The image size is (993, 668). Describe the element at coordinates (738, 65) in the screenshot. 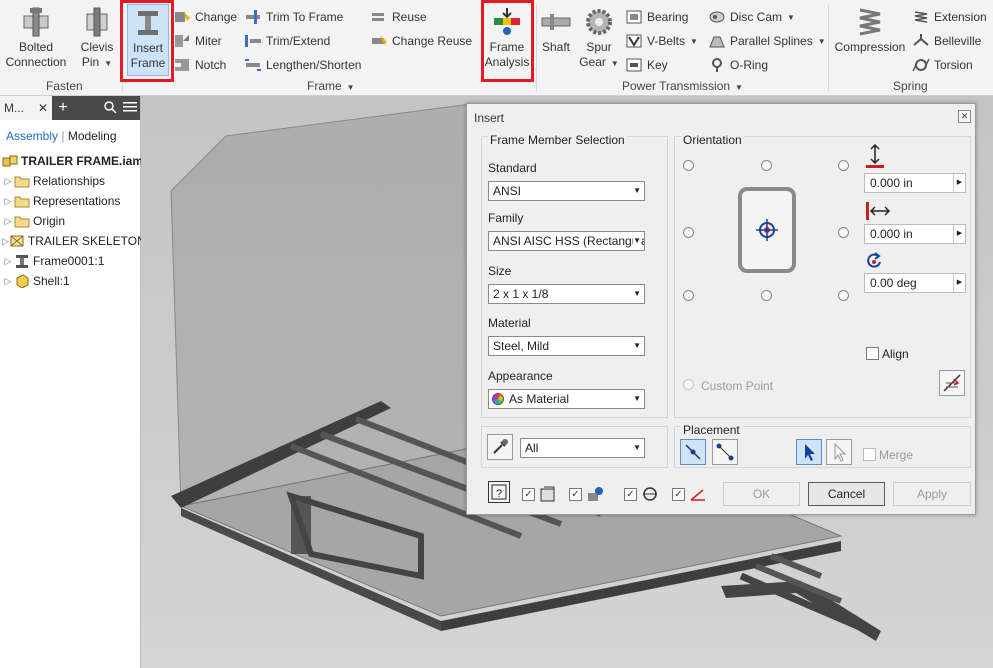

I see `oring-button: O-Ring` at that location.